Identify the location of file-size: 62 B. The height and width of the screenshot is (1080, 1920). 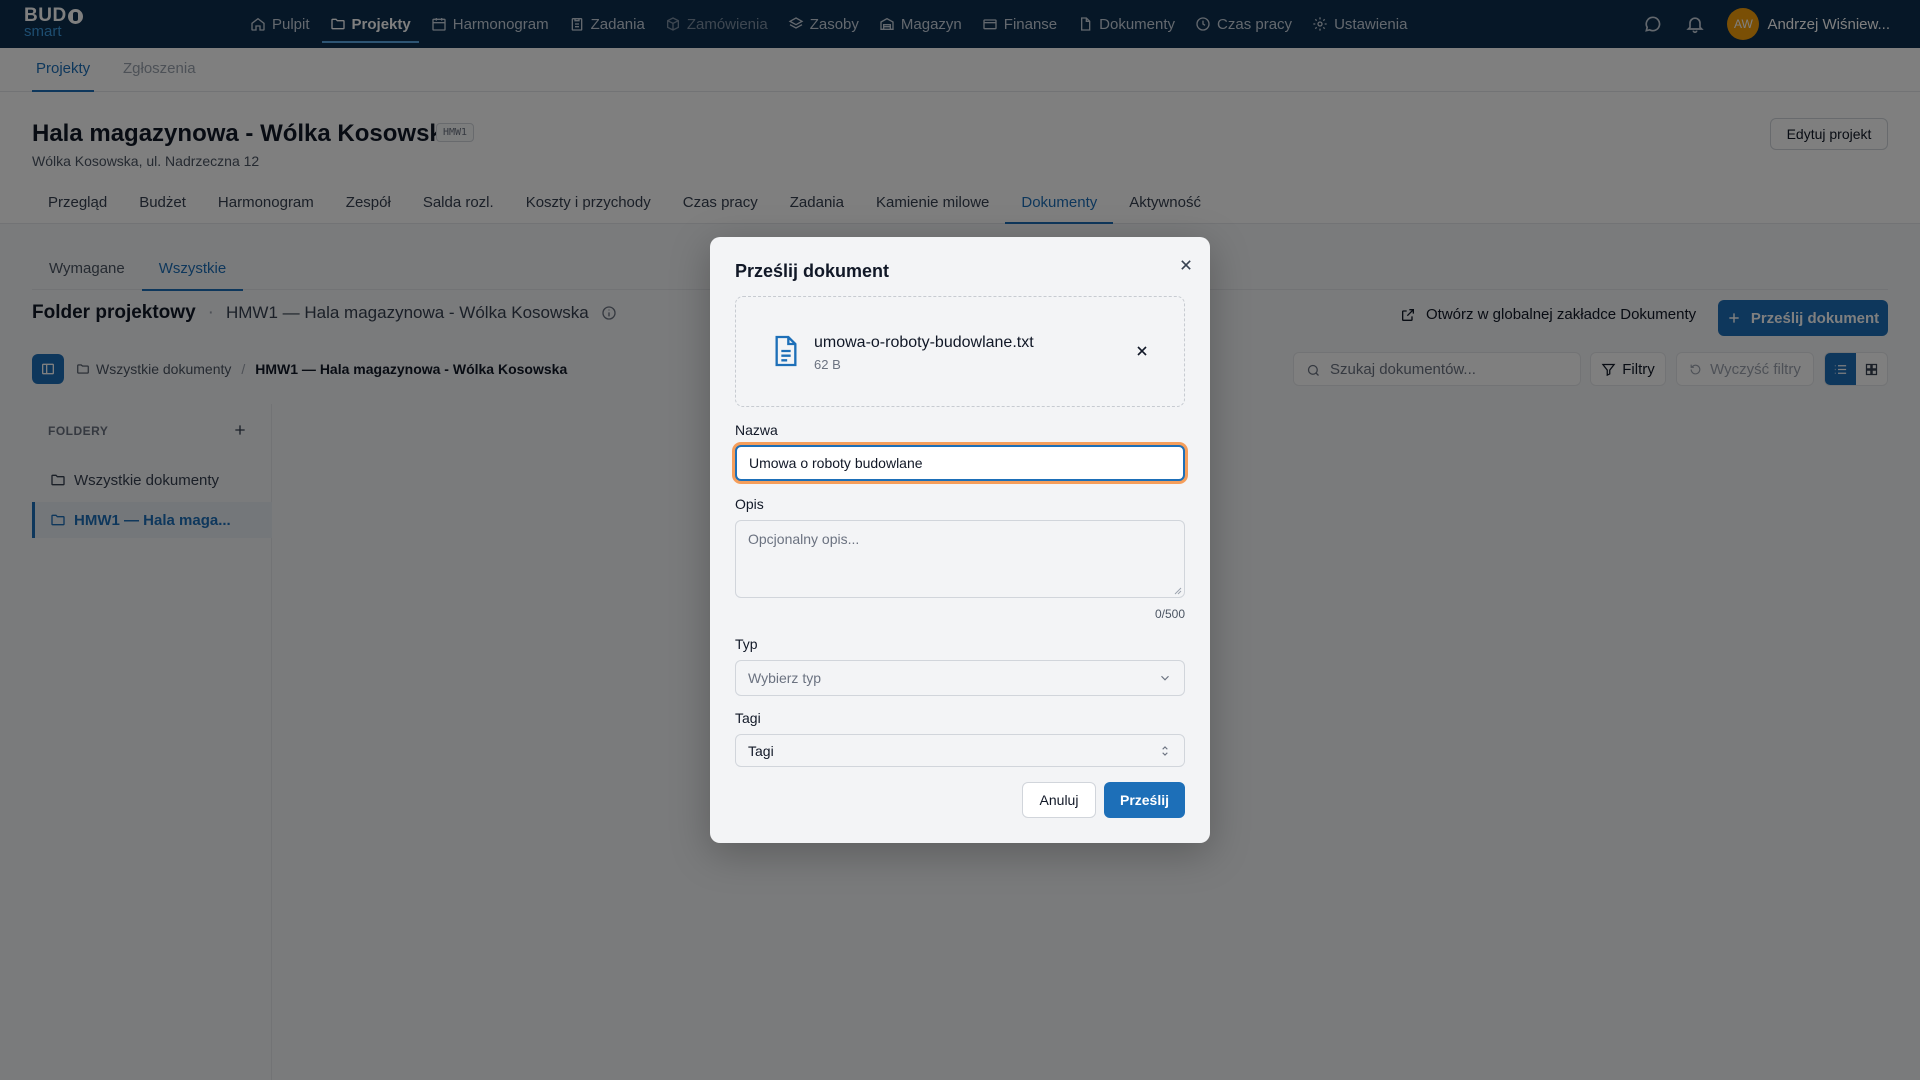
(827, 364).